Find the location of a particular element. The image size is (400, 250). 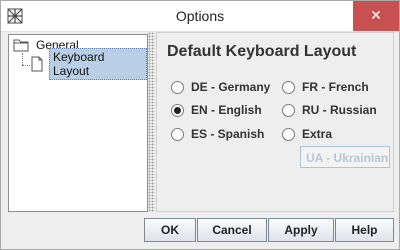

ok-button: OK is located at coordinates (170, 230).